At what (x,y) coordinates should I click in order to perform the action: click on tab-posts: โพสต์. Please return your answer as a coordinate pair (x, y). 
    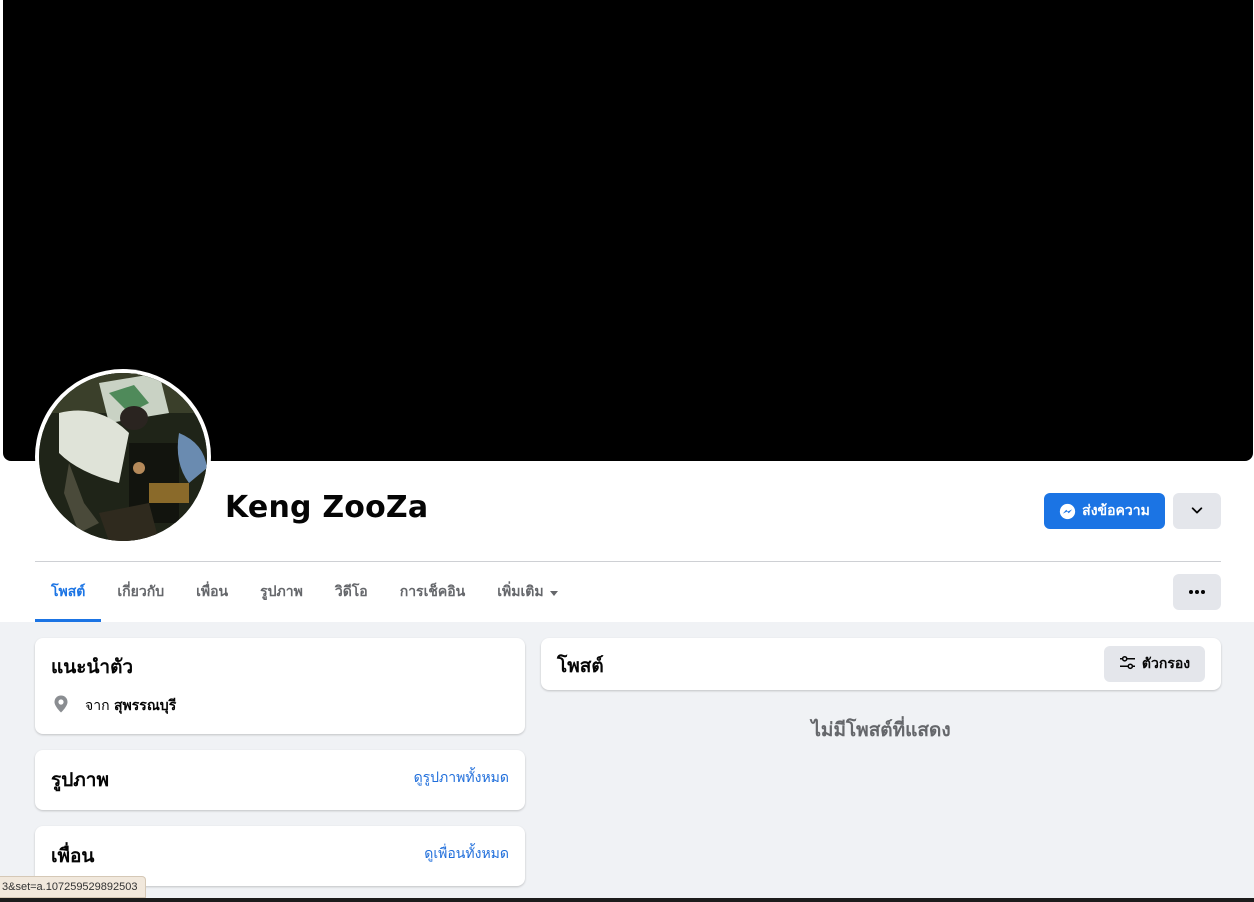
    Looking at the image, I should click on (68, 592).